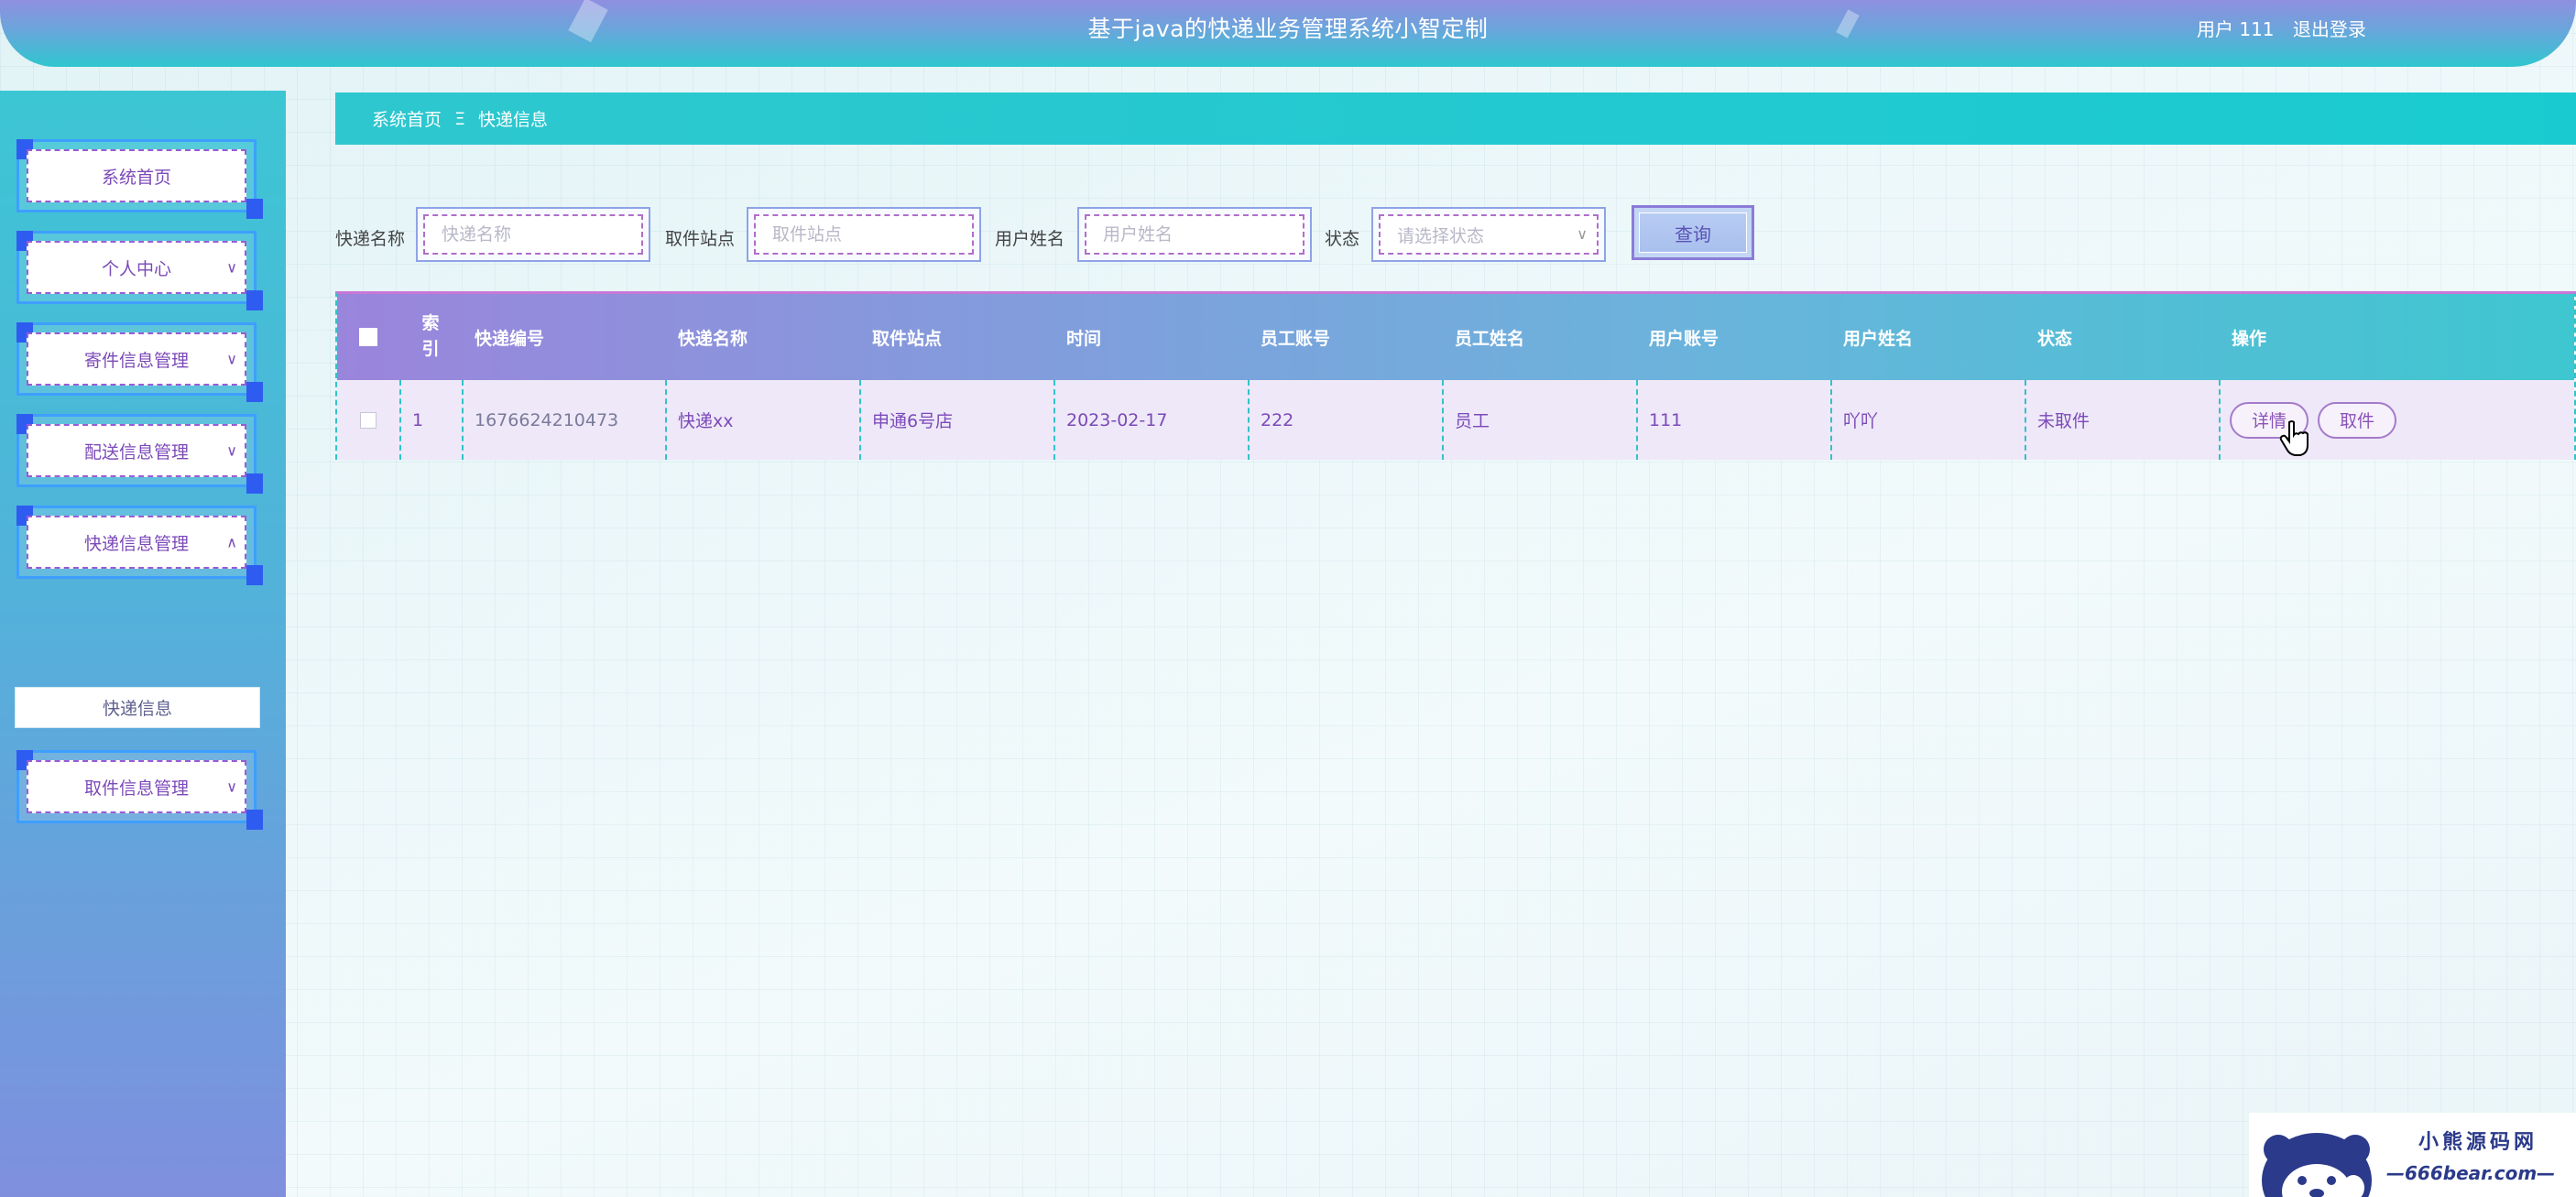 This screenshot has height=1197, width=2576. Describe the element at coordinates (1084, 339) in the screenshot. I see `col-header-time: 时间` at that location.